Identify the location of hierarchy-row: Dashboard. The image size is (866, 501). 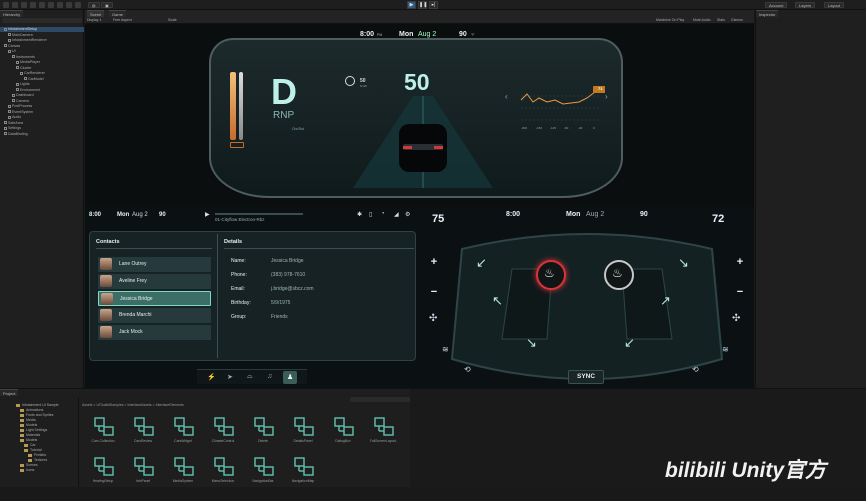
(42, 95).